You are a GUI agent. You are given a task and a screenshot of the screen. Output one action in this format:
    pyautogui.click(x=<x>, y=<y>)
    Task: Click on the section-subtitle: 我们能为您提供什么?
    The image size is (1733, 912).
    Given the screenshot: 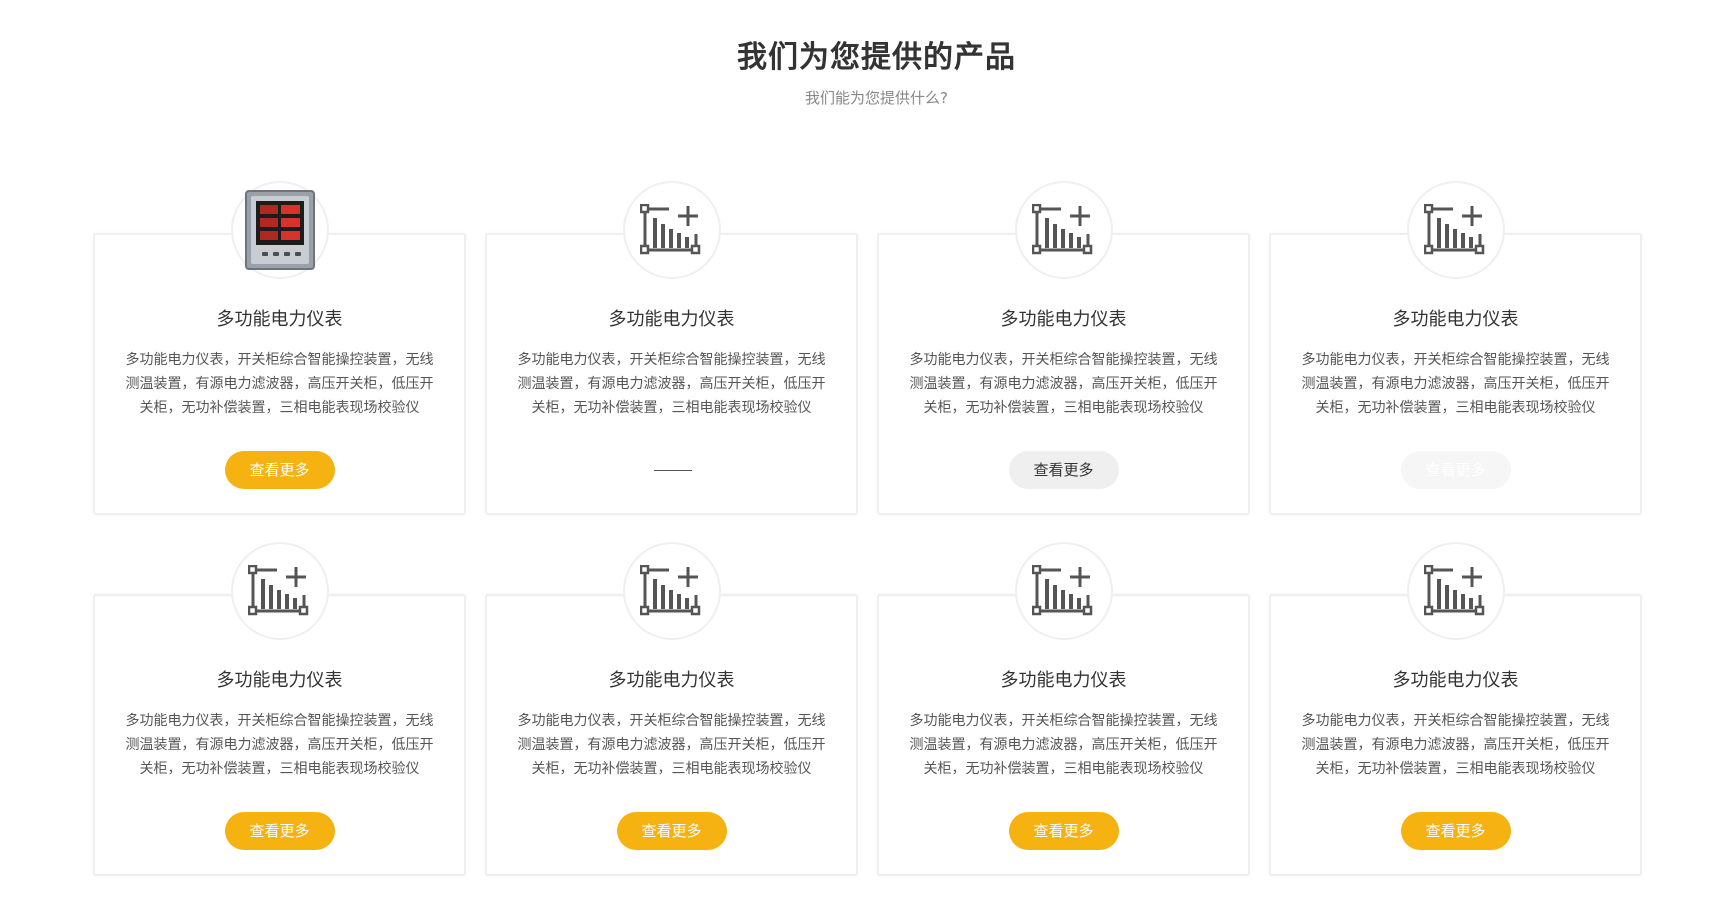 What is the action you would take?
    pyautogui.click(x=876, y=98)
    